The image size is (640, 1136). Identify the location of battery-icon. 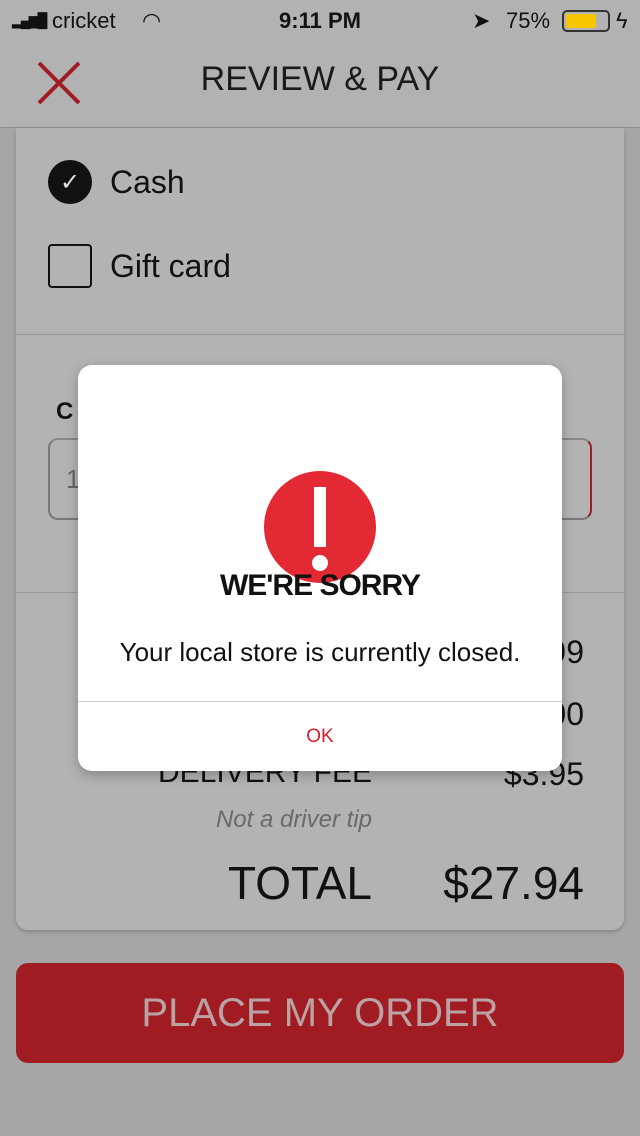
(586, 21).